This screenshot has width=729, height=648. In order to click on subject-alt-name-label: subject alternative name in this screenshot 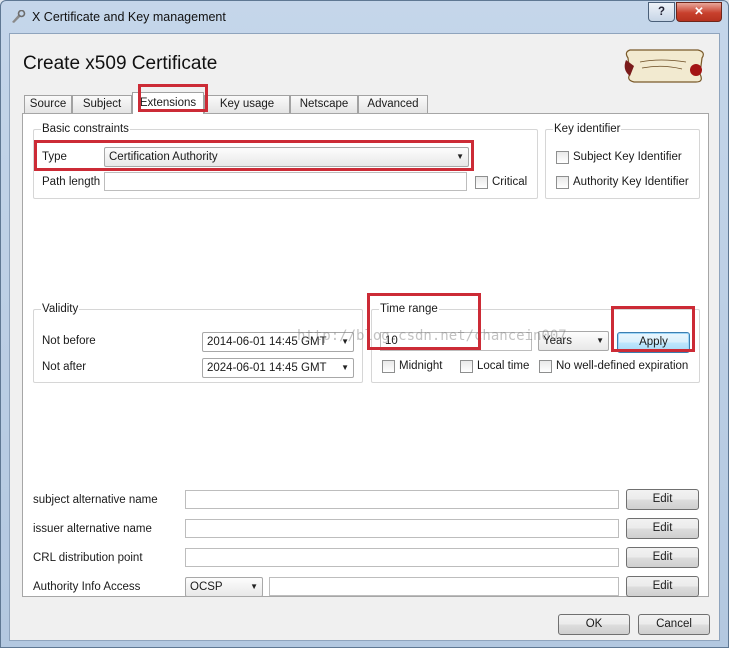, I will do `click(95, 500)`.